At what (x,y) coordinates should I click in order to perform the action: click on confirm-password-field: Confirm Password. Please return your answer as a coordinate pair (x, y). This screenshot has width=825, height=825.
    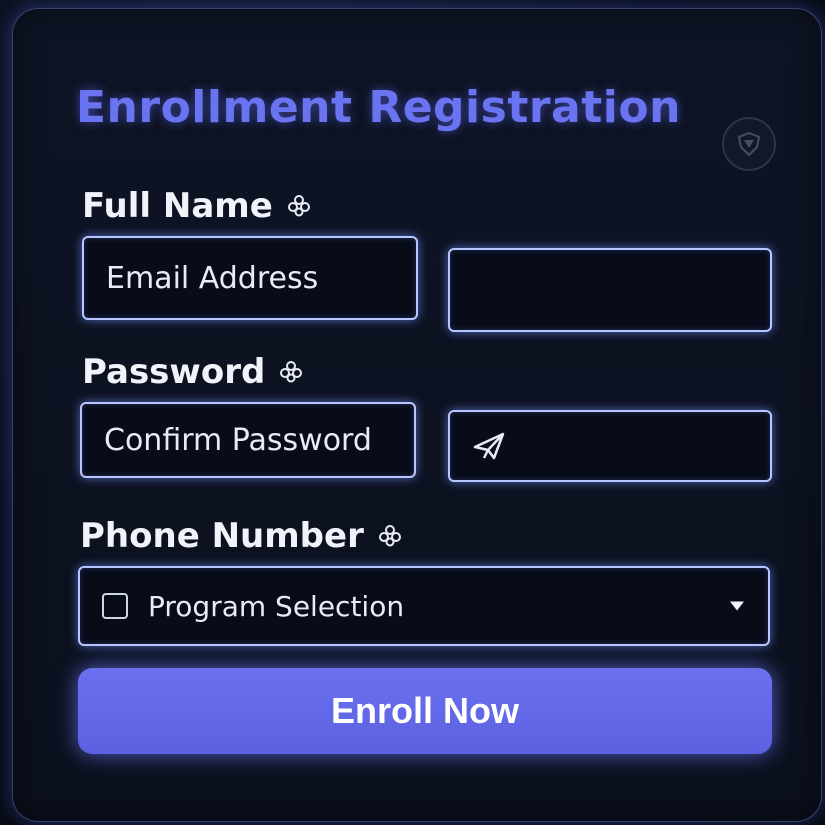
    Looking at the image, I should click on (248, 440).